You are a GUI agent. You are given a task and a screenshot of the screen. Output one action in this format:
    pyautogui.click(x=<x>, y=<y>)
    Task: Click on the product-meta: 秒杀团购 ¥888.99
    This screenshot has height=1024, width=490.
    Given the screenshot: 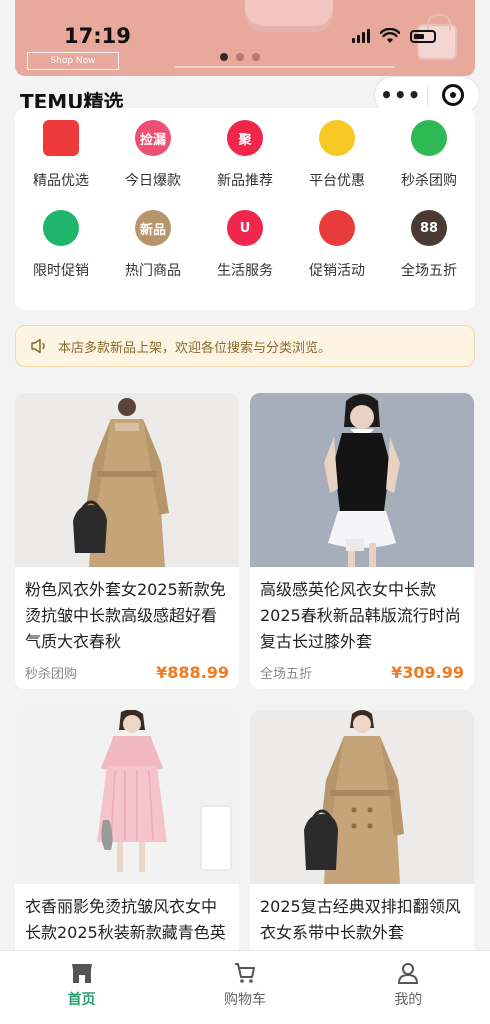 What is the action you would take?
    pyautogui.click(x=127, y=670)
    